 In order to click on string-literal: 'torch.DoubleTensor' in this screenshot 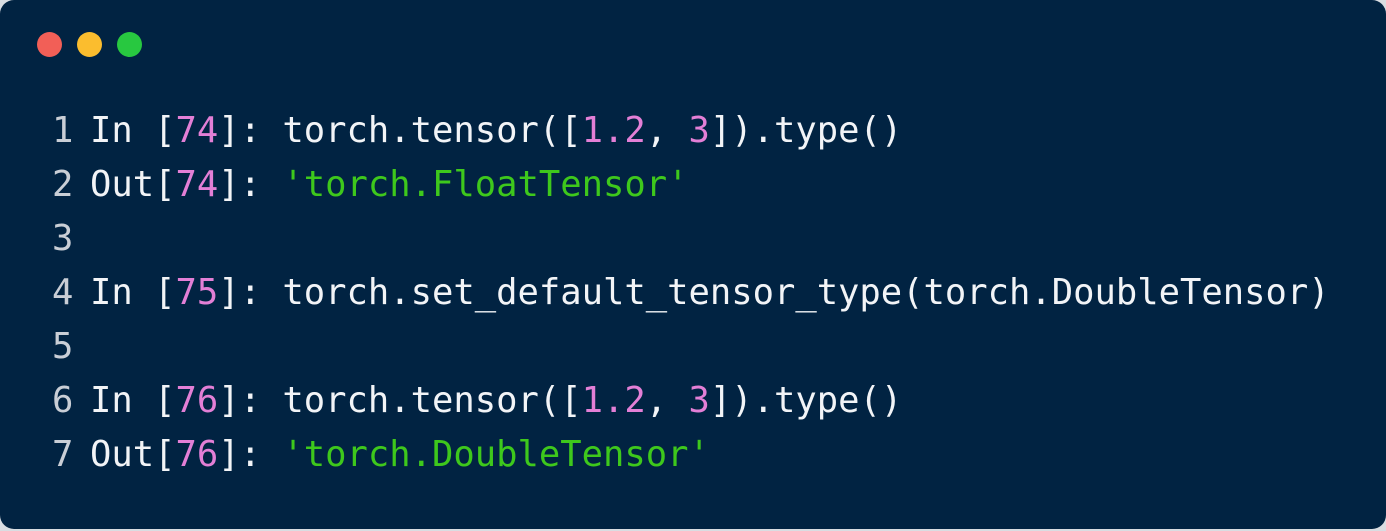, I will do `click(496, 454)`.